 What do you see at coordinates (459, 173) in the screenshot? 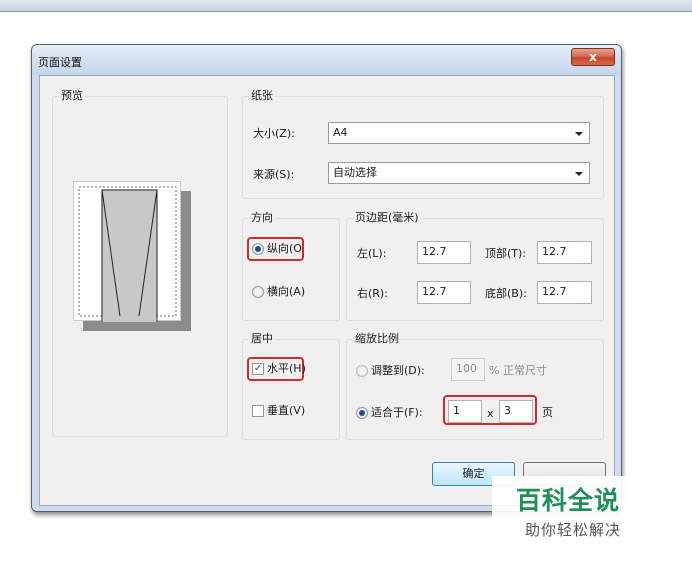
I see `paper-source-select: 自动选择` at bounding box center [459, 173].